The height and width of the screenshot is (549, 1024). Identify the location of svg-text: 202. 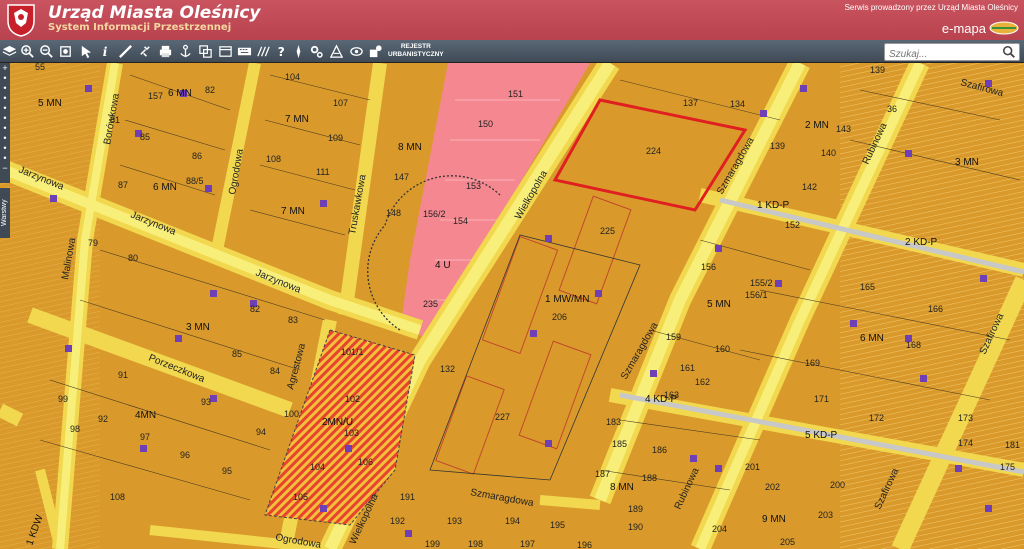
(772, 487).